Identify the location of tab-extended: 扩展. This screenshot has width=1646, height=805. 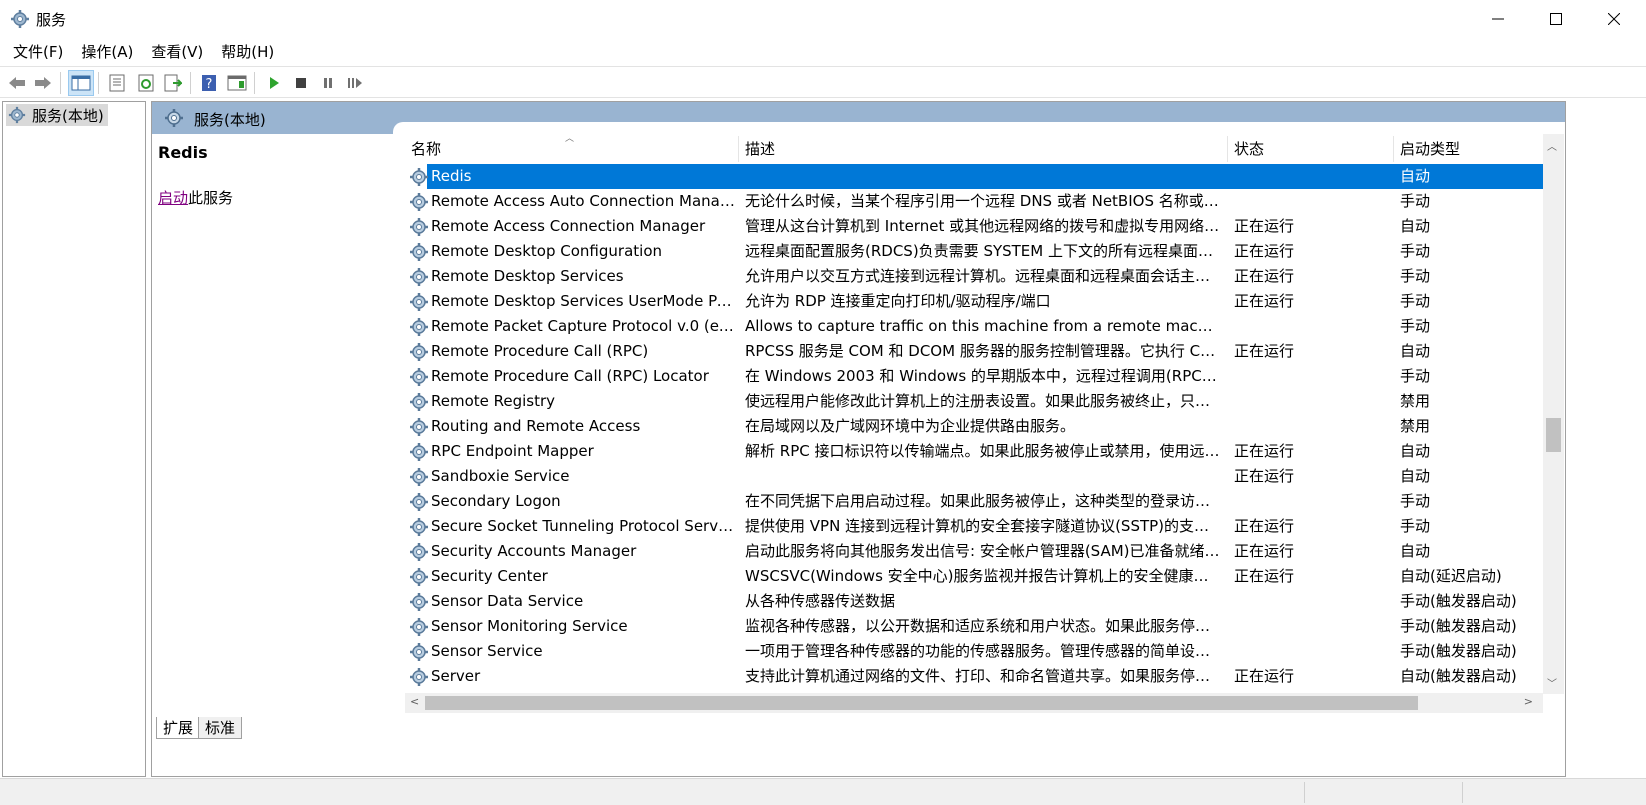
(178, 728).